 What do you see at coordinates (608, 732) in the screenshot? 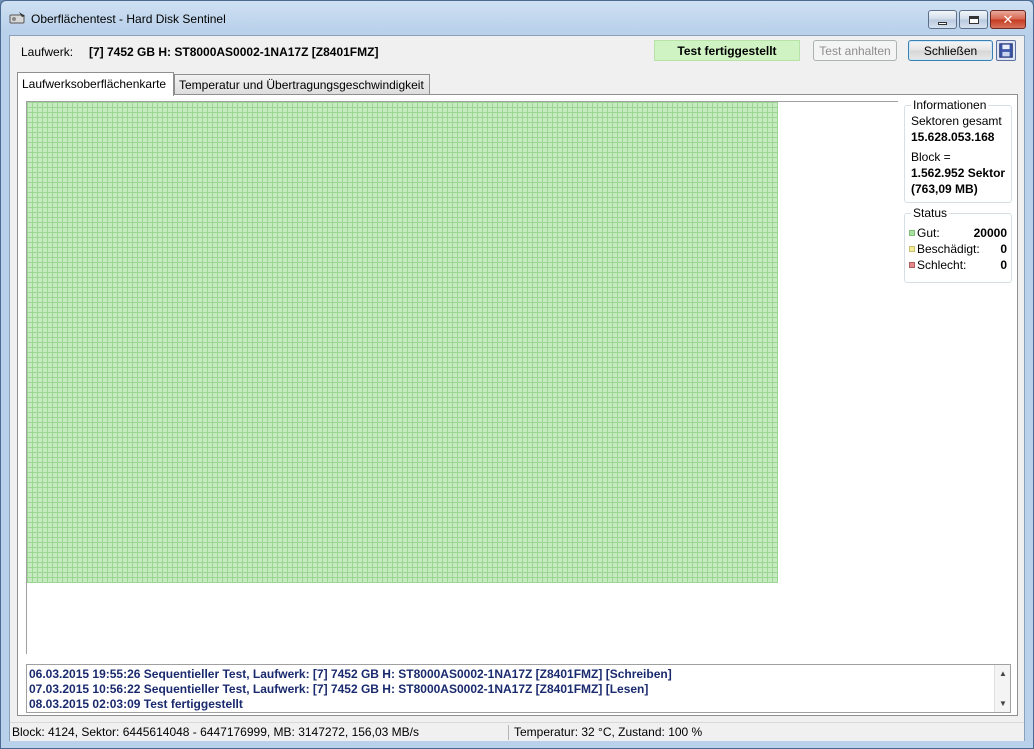
I see `statusbar-temperature: Temperatur: 32 °C, Zustand: 100 %` at bounding box center [608, 732].